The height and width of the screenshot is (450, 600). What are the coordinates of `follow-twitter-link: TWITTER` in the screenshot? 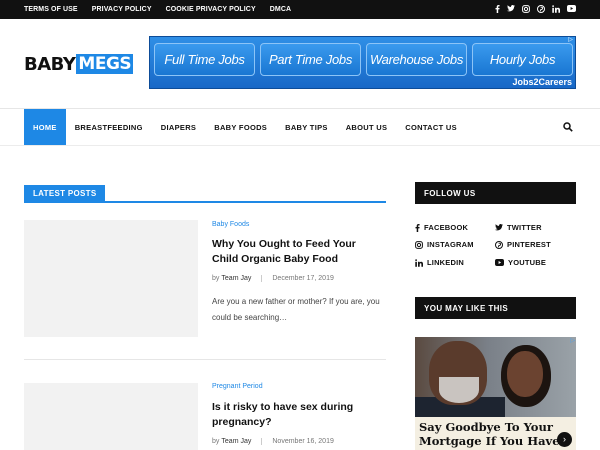 It's located at (518, 227).